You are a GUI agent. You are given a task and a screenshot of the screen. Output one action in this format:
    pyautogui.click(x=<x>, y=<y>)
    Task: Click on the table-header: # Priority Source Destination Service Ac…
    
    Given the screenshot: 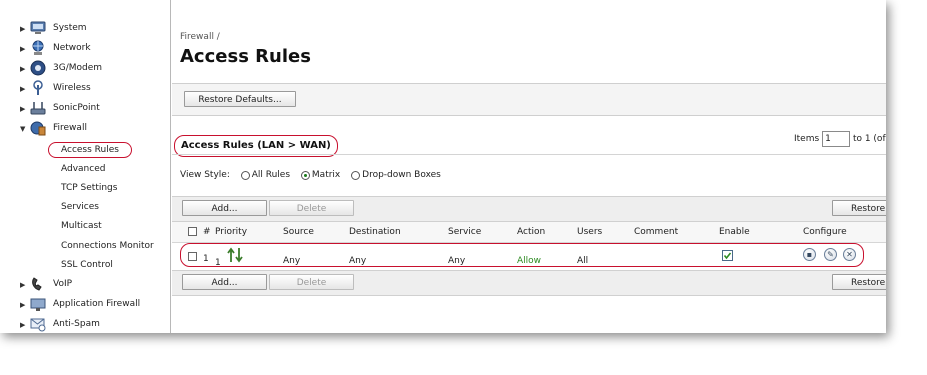 What is the action you would take?
    pyautogui.click(x=529, y=232)
    